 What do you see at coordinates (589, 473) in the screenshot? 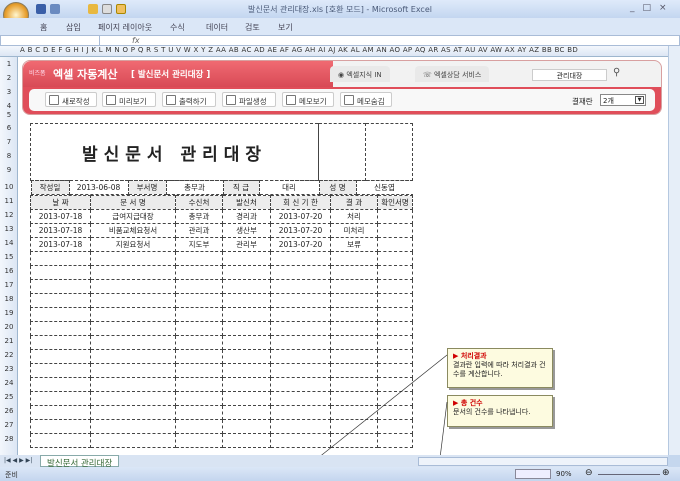
I see `zoom-out-icon: ⊖` at bounding box center [589, 473].